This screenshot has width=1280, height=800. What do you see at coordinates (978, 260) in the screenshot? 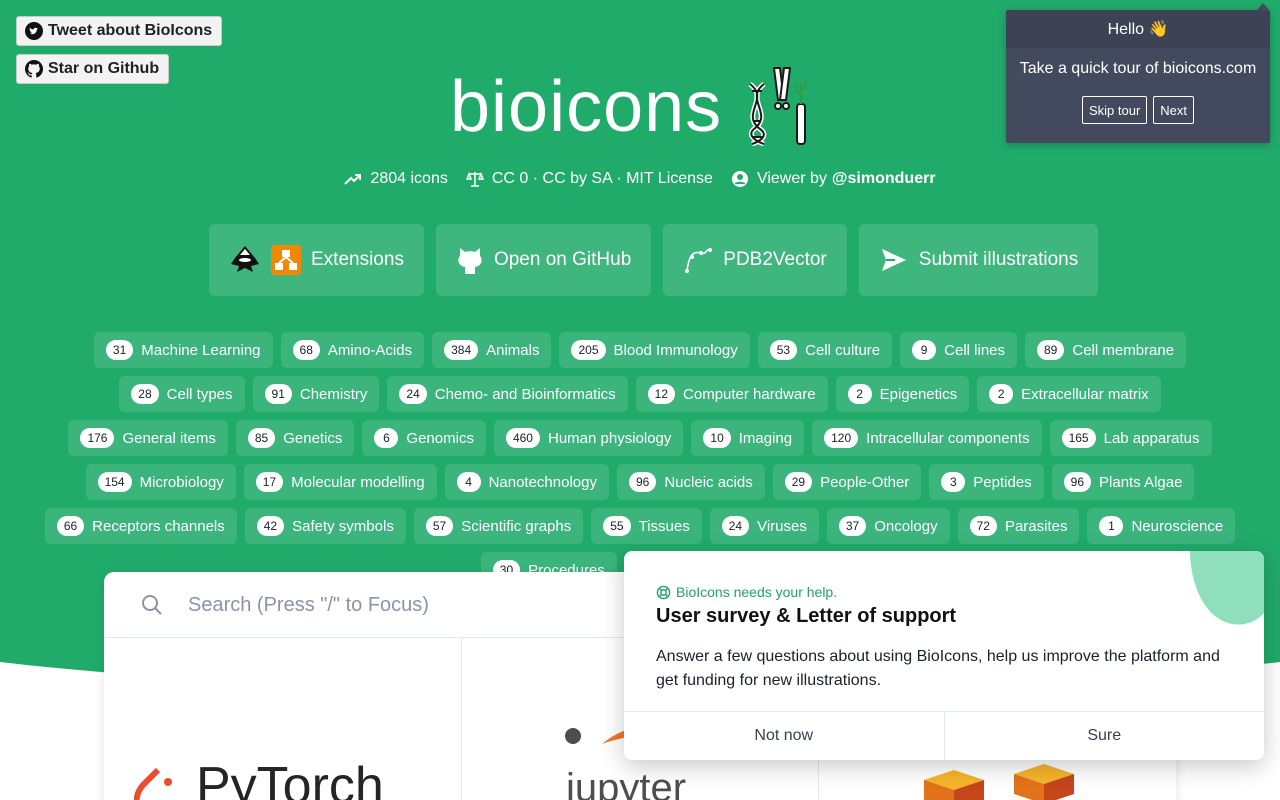
I see `submit-illustrations-button: Submit illustrations` at bounding box center [978, 260].